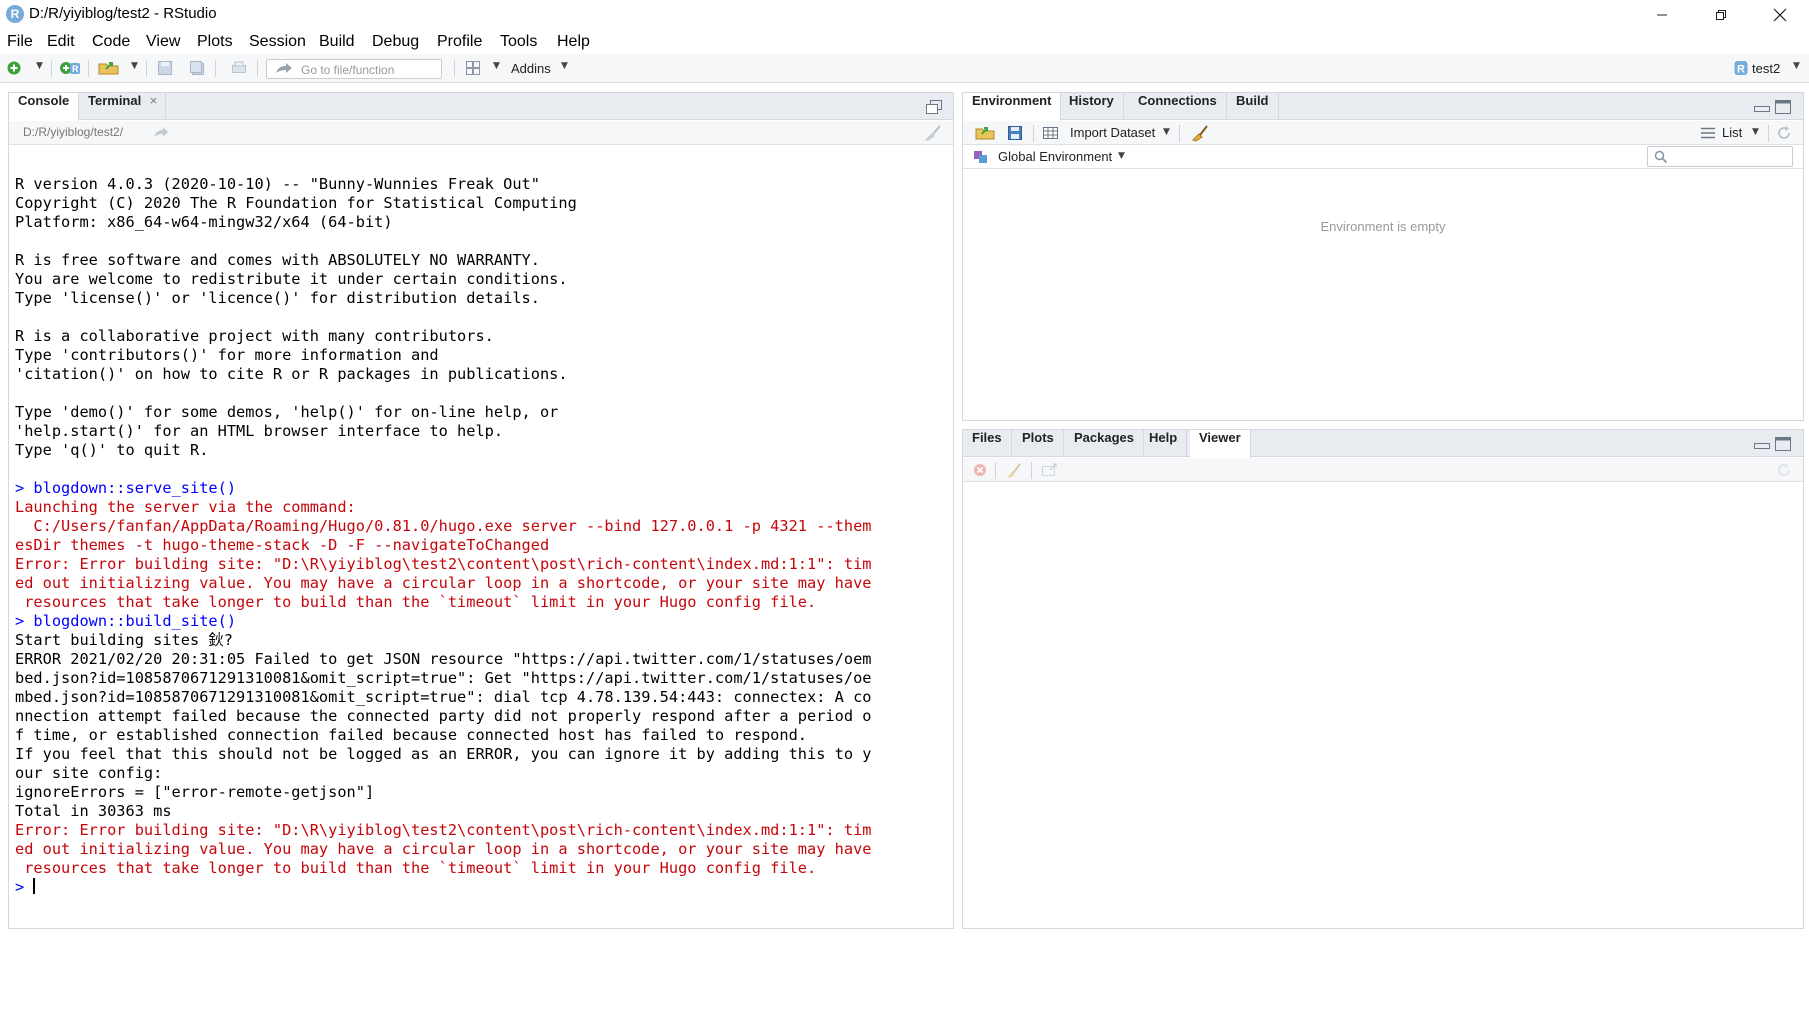  I want to click on menu-build: Build, so click(337, 42).